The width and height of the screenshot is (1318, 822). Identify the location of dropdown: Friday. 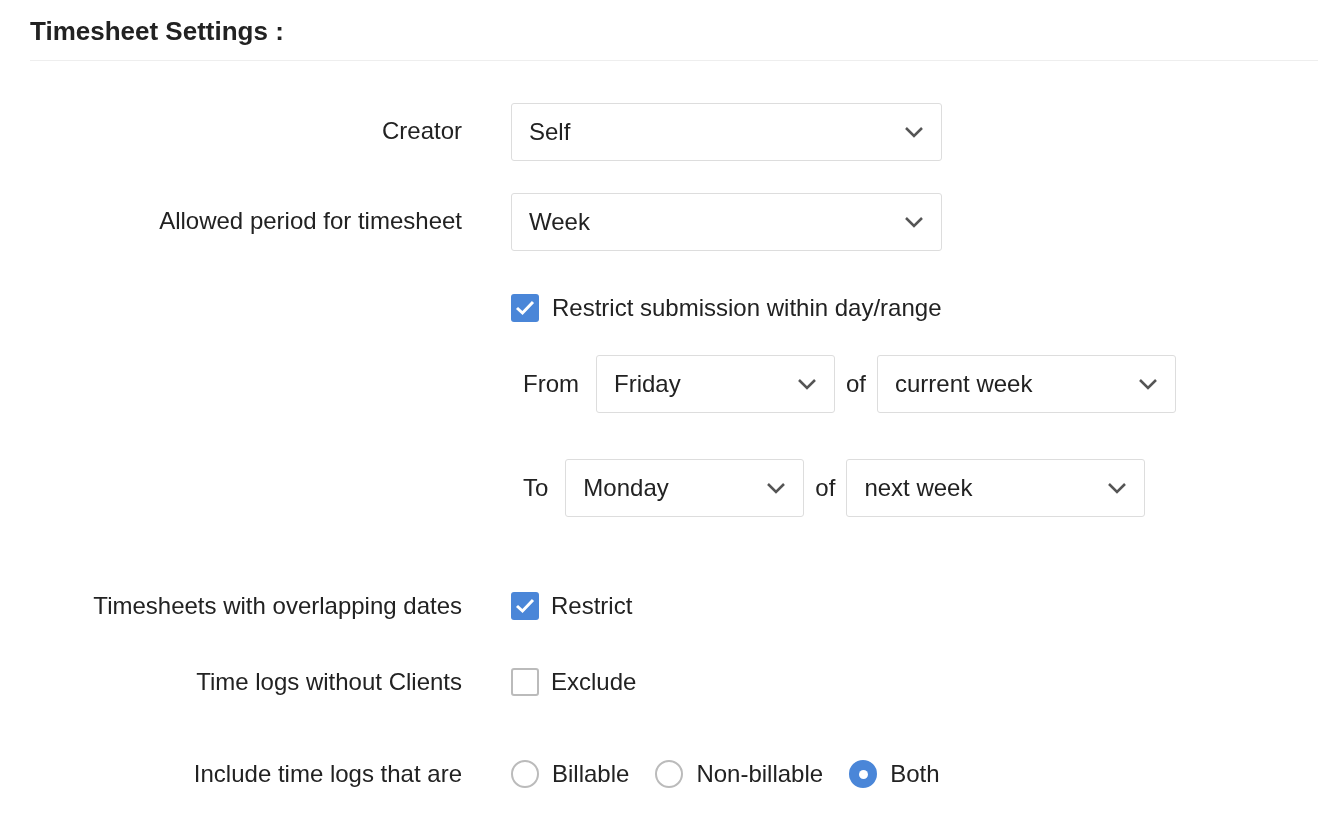
(715, 383).